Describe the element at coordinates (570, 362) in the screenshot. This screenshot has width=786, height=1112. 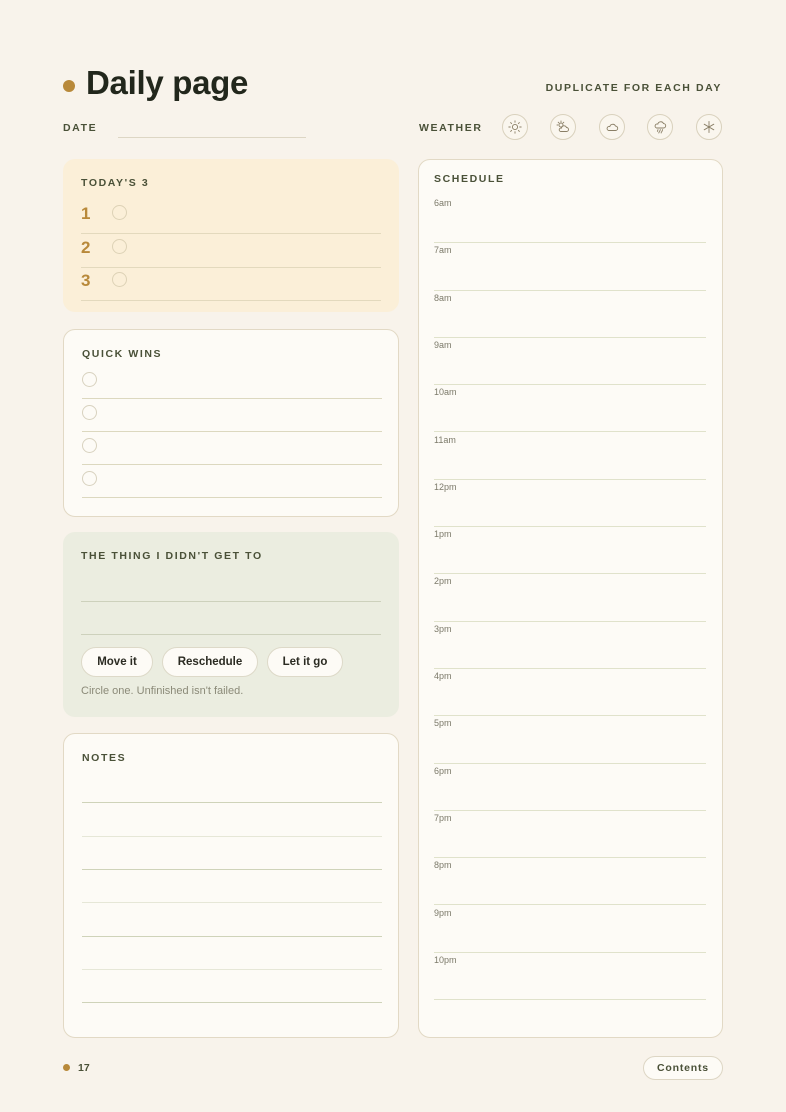
I see `schedule-slot: 9am` at that location.